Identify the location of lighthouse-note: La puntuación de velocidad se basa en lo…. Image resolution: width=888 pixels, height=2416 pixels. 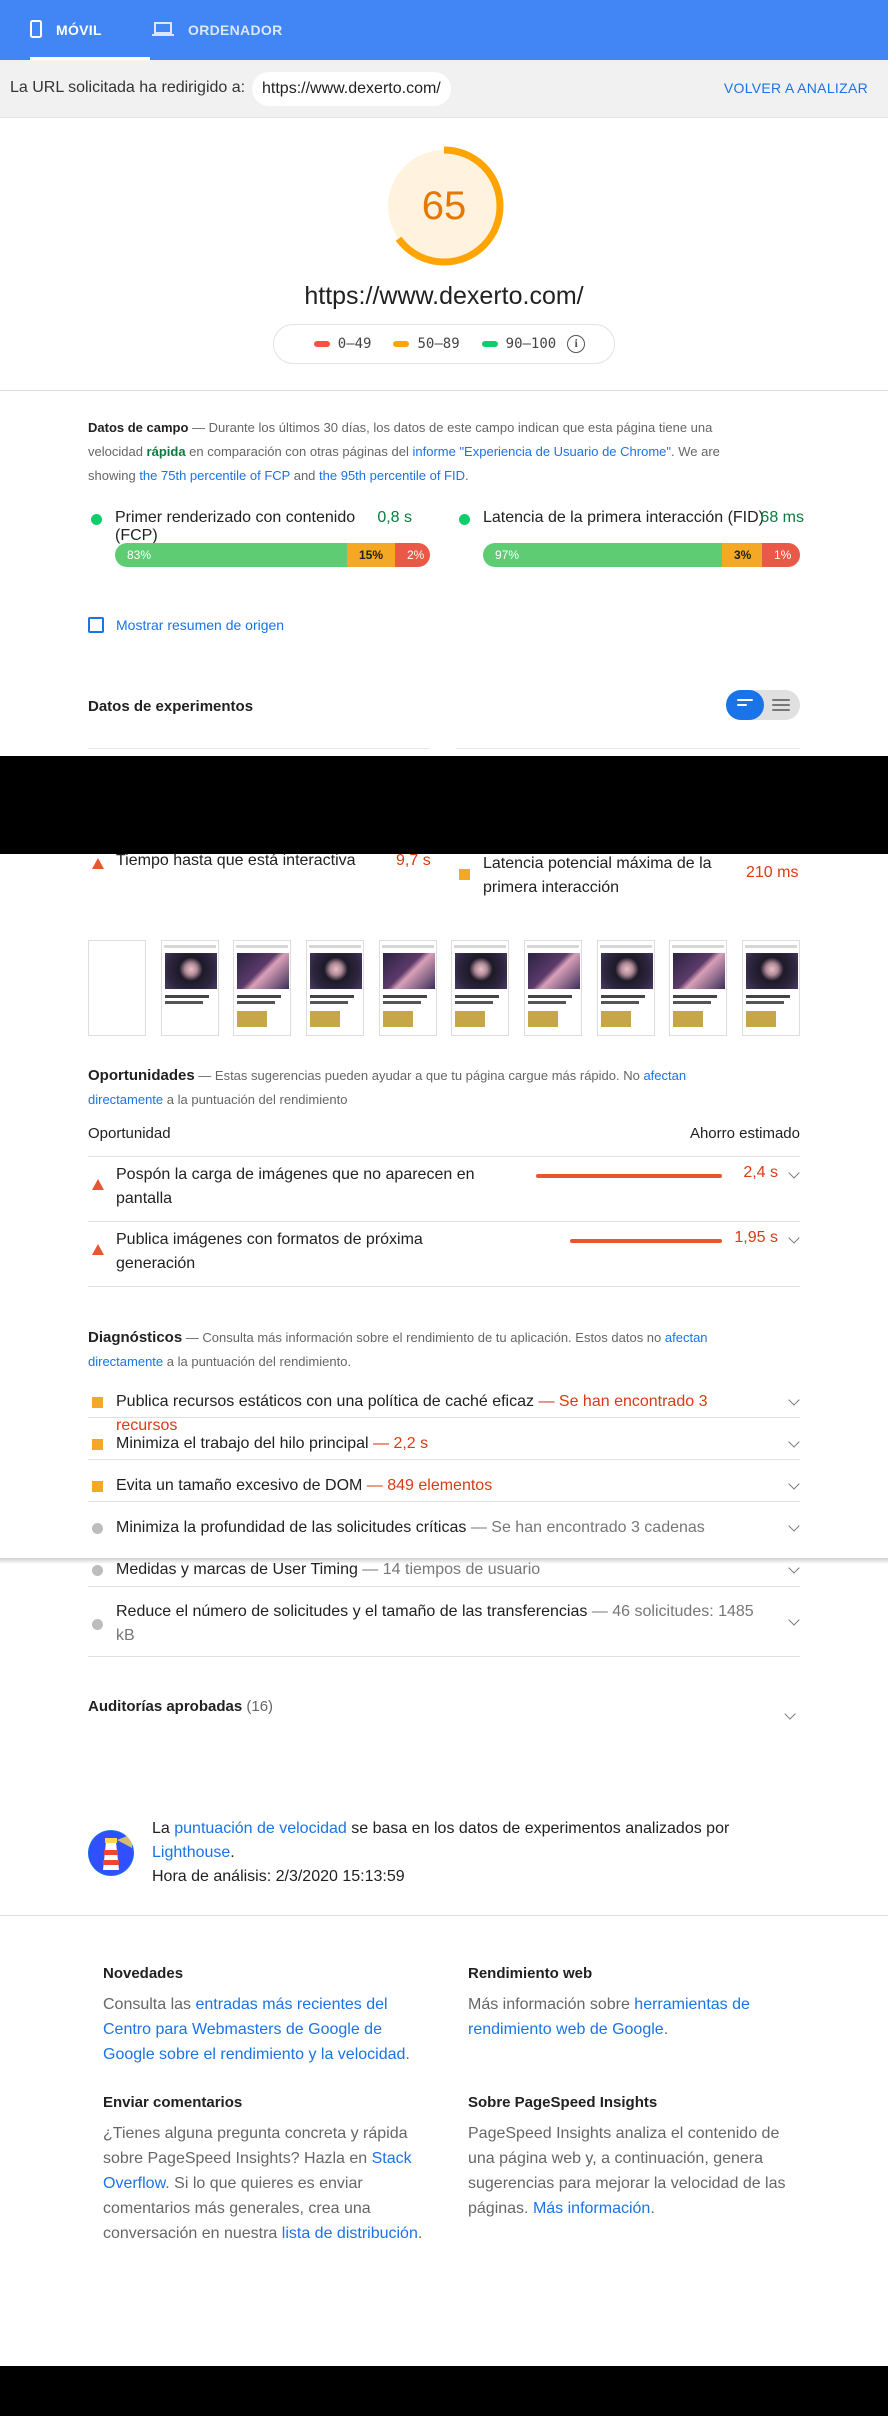
(441, 1852).